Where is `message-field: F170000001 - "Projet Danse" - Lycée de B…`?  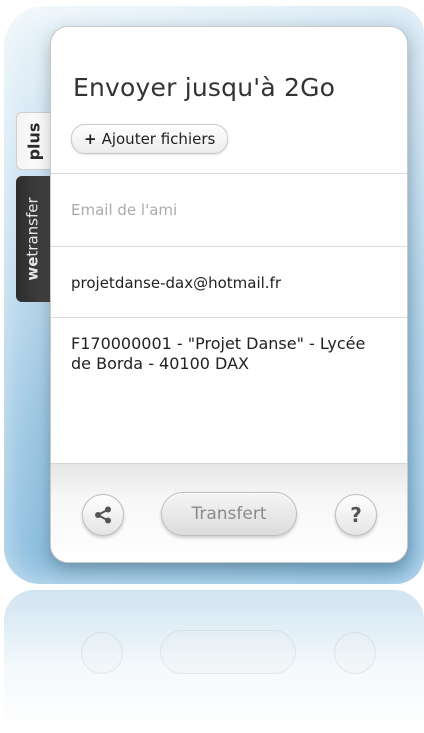
message-field: F170000001 - "Projet Danse" - Lycée de B… is located at coordinates (226, 389).